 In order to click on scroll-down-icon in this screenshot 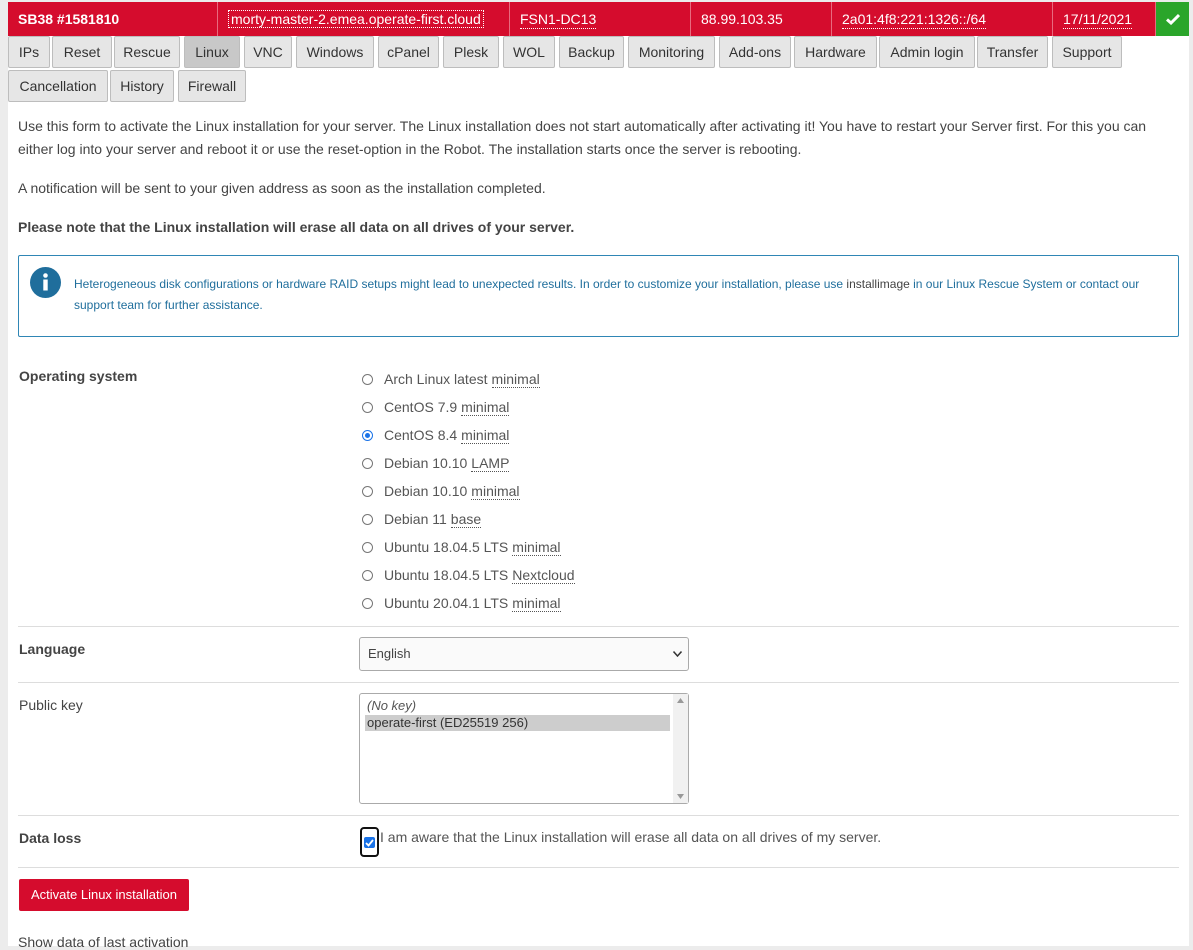, I will do `click(680, 796)`.